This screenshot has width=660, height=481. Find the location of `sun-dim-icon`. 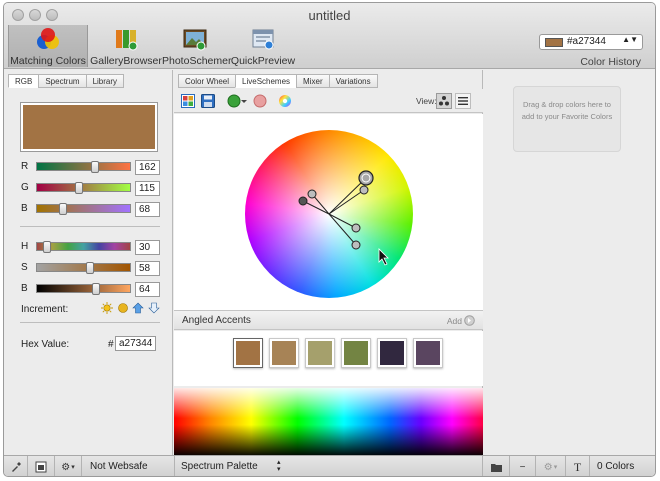

sun-dim-icon is located at coordinates (123, 308).